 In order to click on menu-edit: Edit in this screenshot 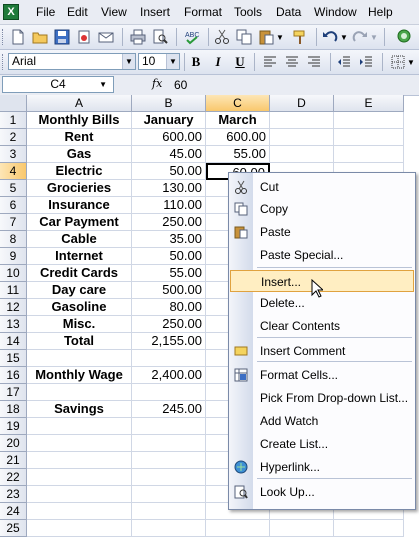, I will do `click(77, 12)`.